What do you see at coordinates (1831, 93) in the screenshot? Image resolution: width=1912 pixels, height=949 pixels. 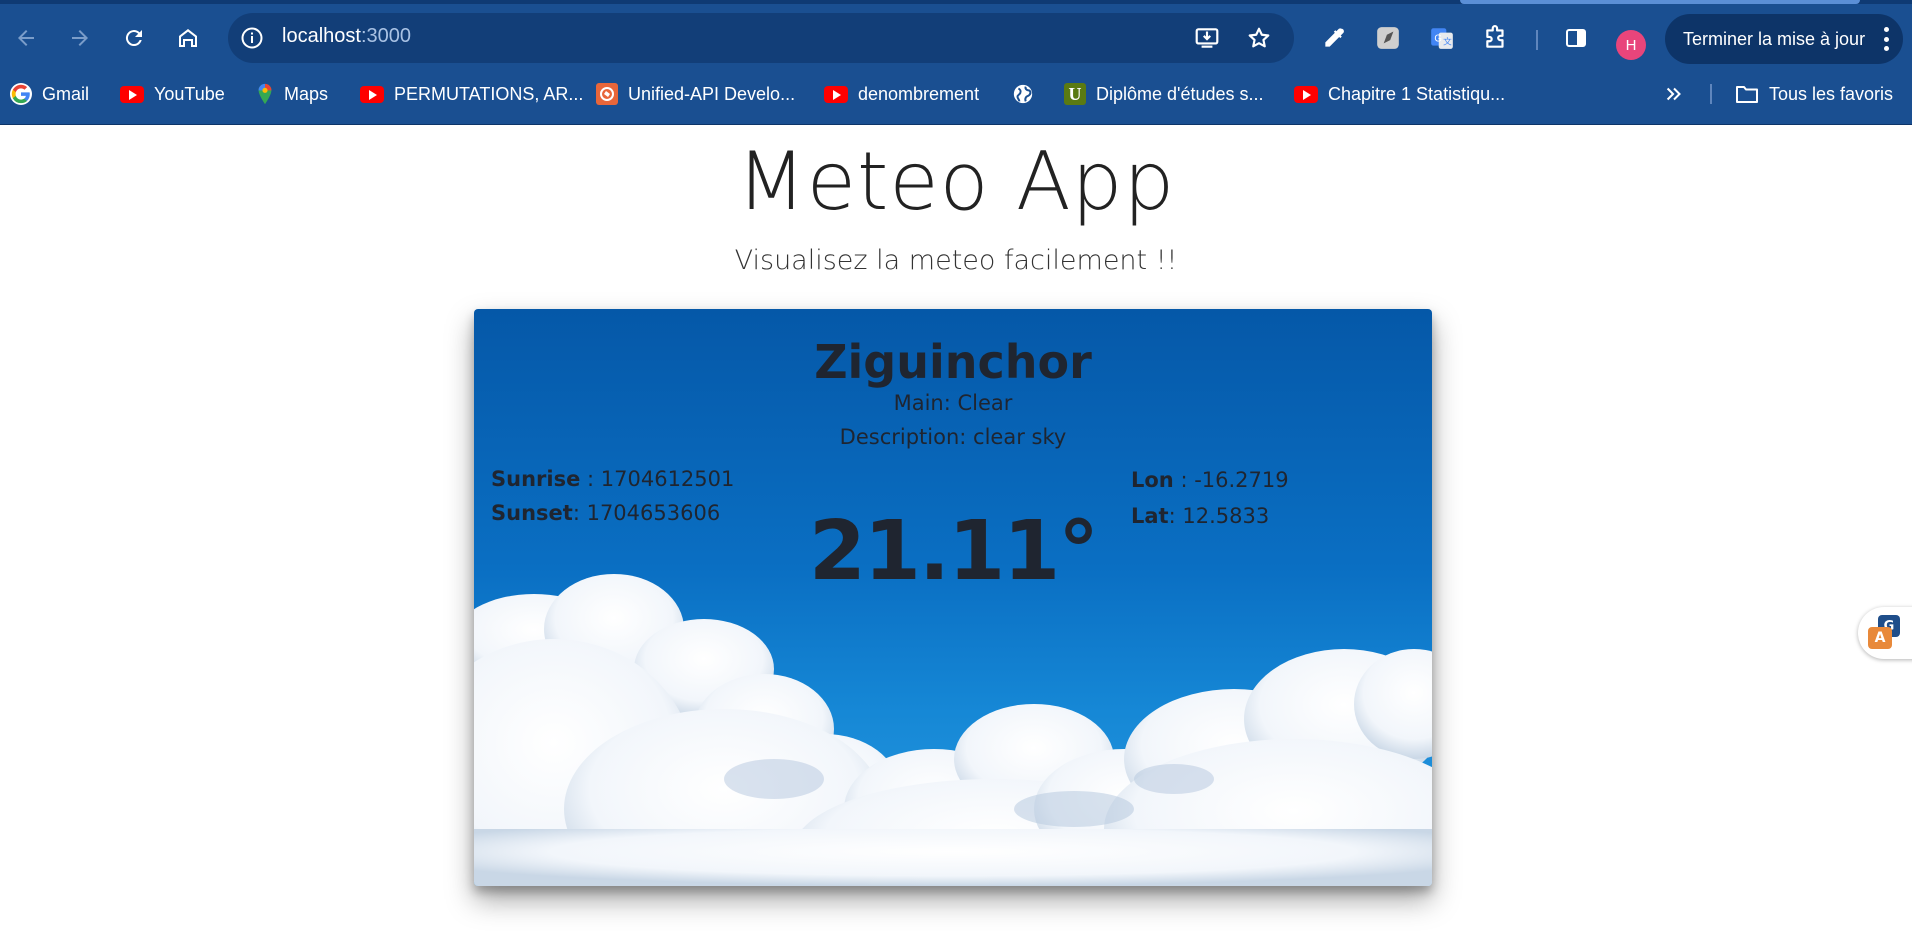 I see `all-bookmarks-label: Tous les favoris` at bounding box center [1831, 93].